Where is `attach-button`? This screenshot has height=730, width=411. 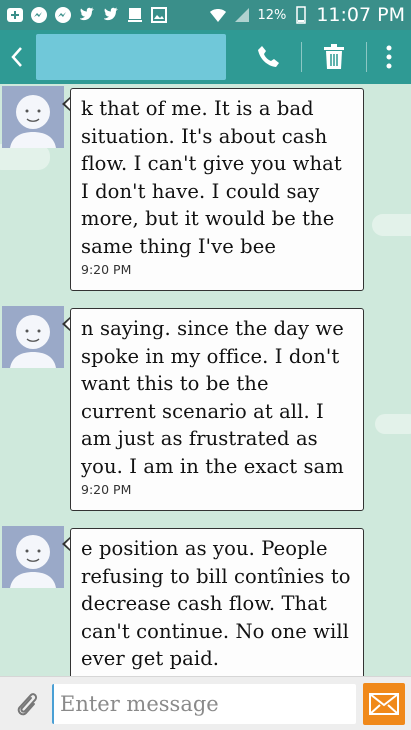
attach-button is located at coordinates (26, 703).